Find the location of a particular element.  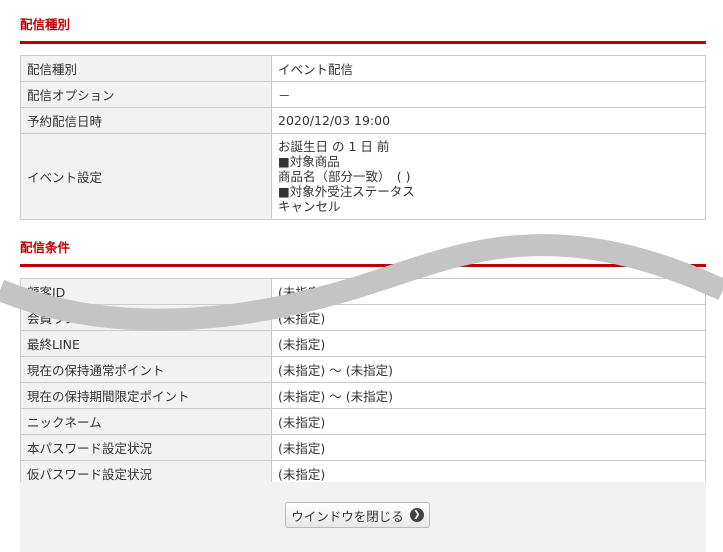

table-row: 現在の保持通常ポイント (未指定) ～ (未指定) is located at coordinates (363, 369).